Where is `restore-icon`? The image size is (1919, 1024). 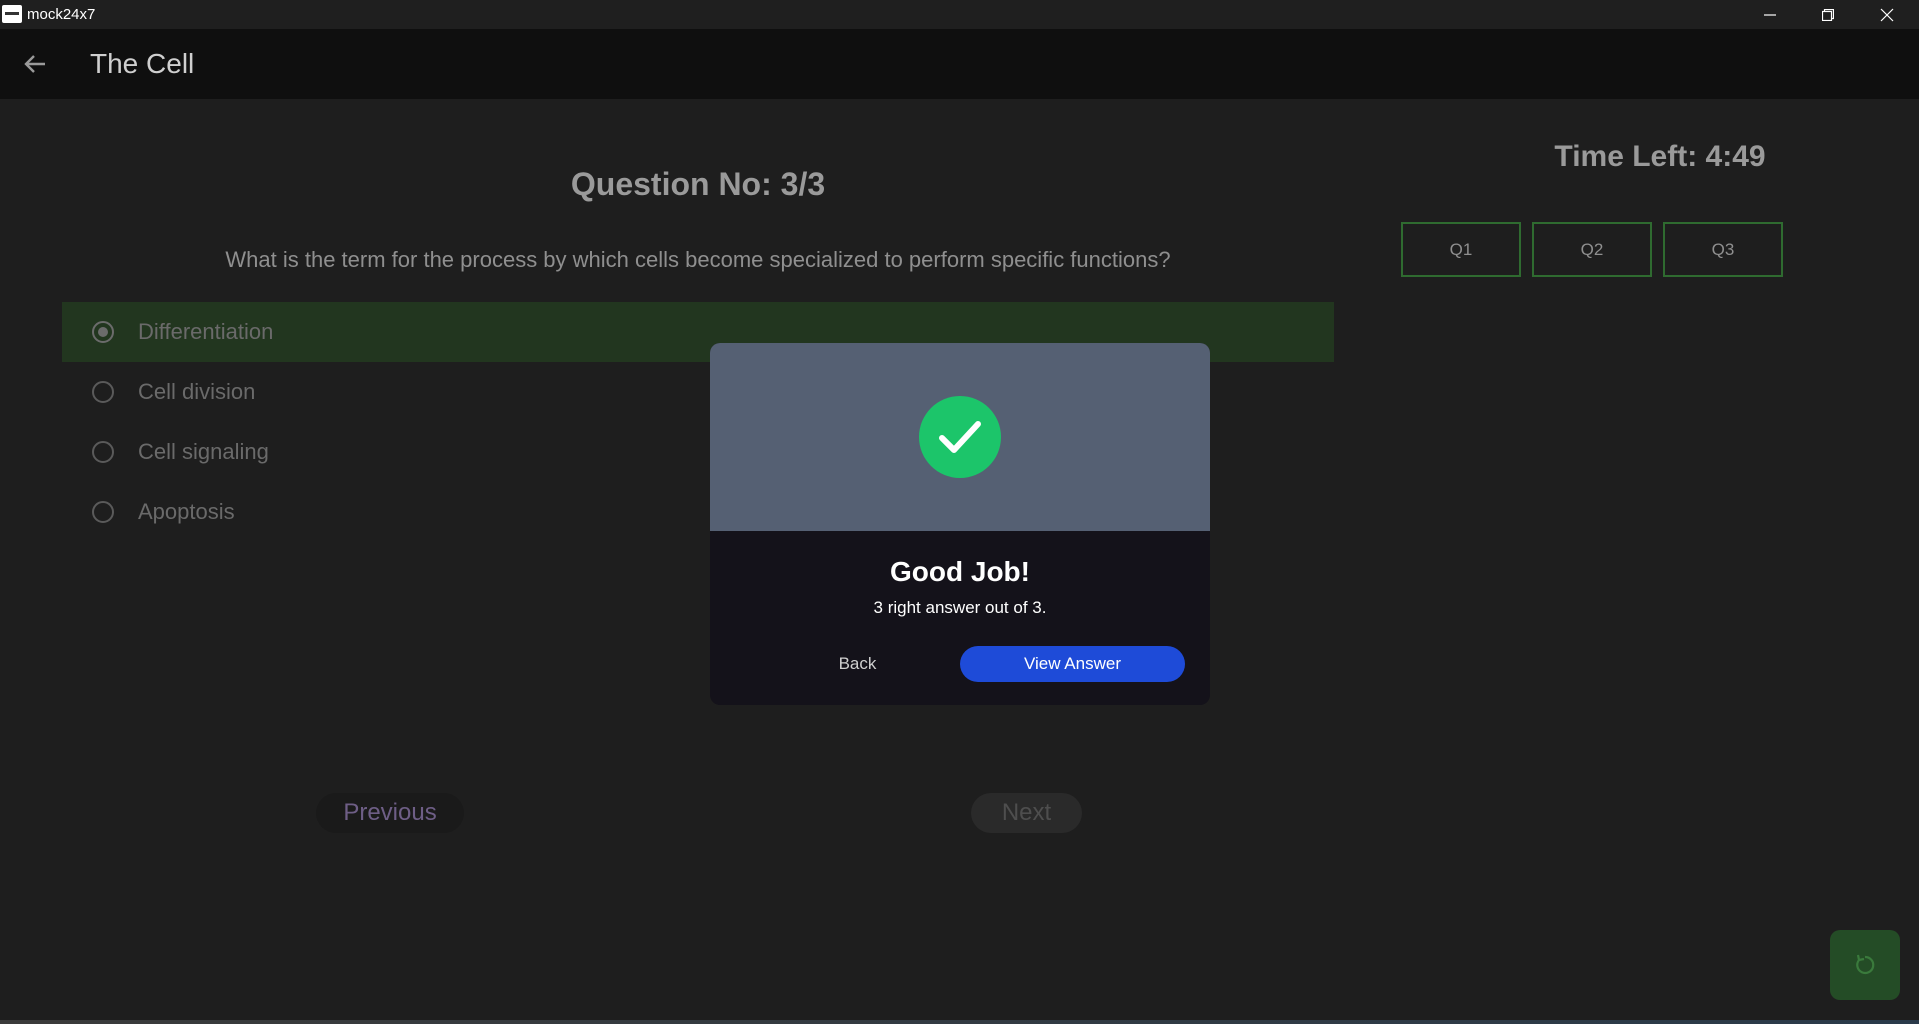 restore-icon is located at coordinates (1828, 14).